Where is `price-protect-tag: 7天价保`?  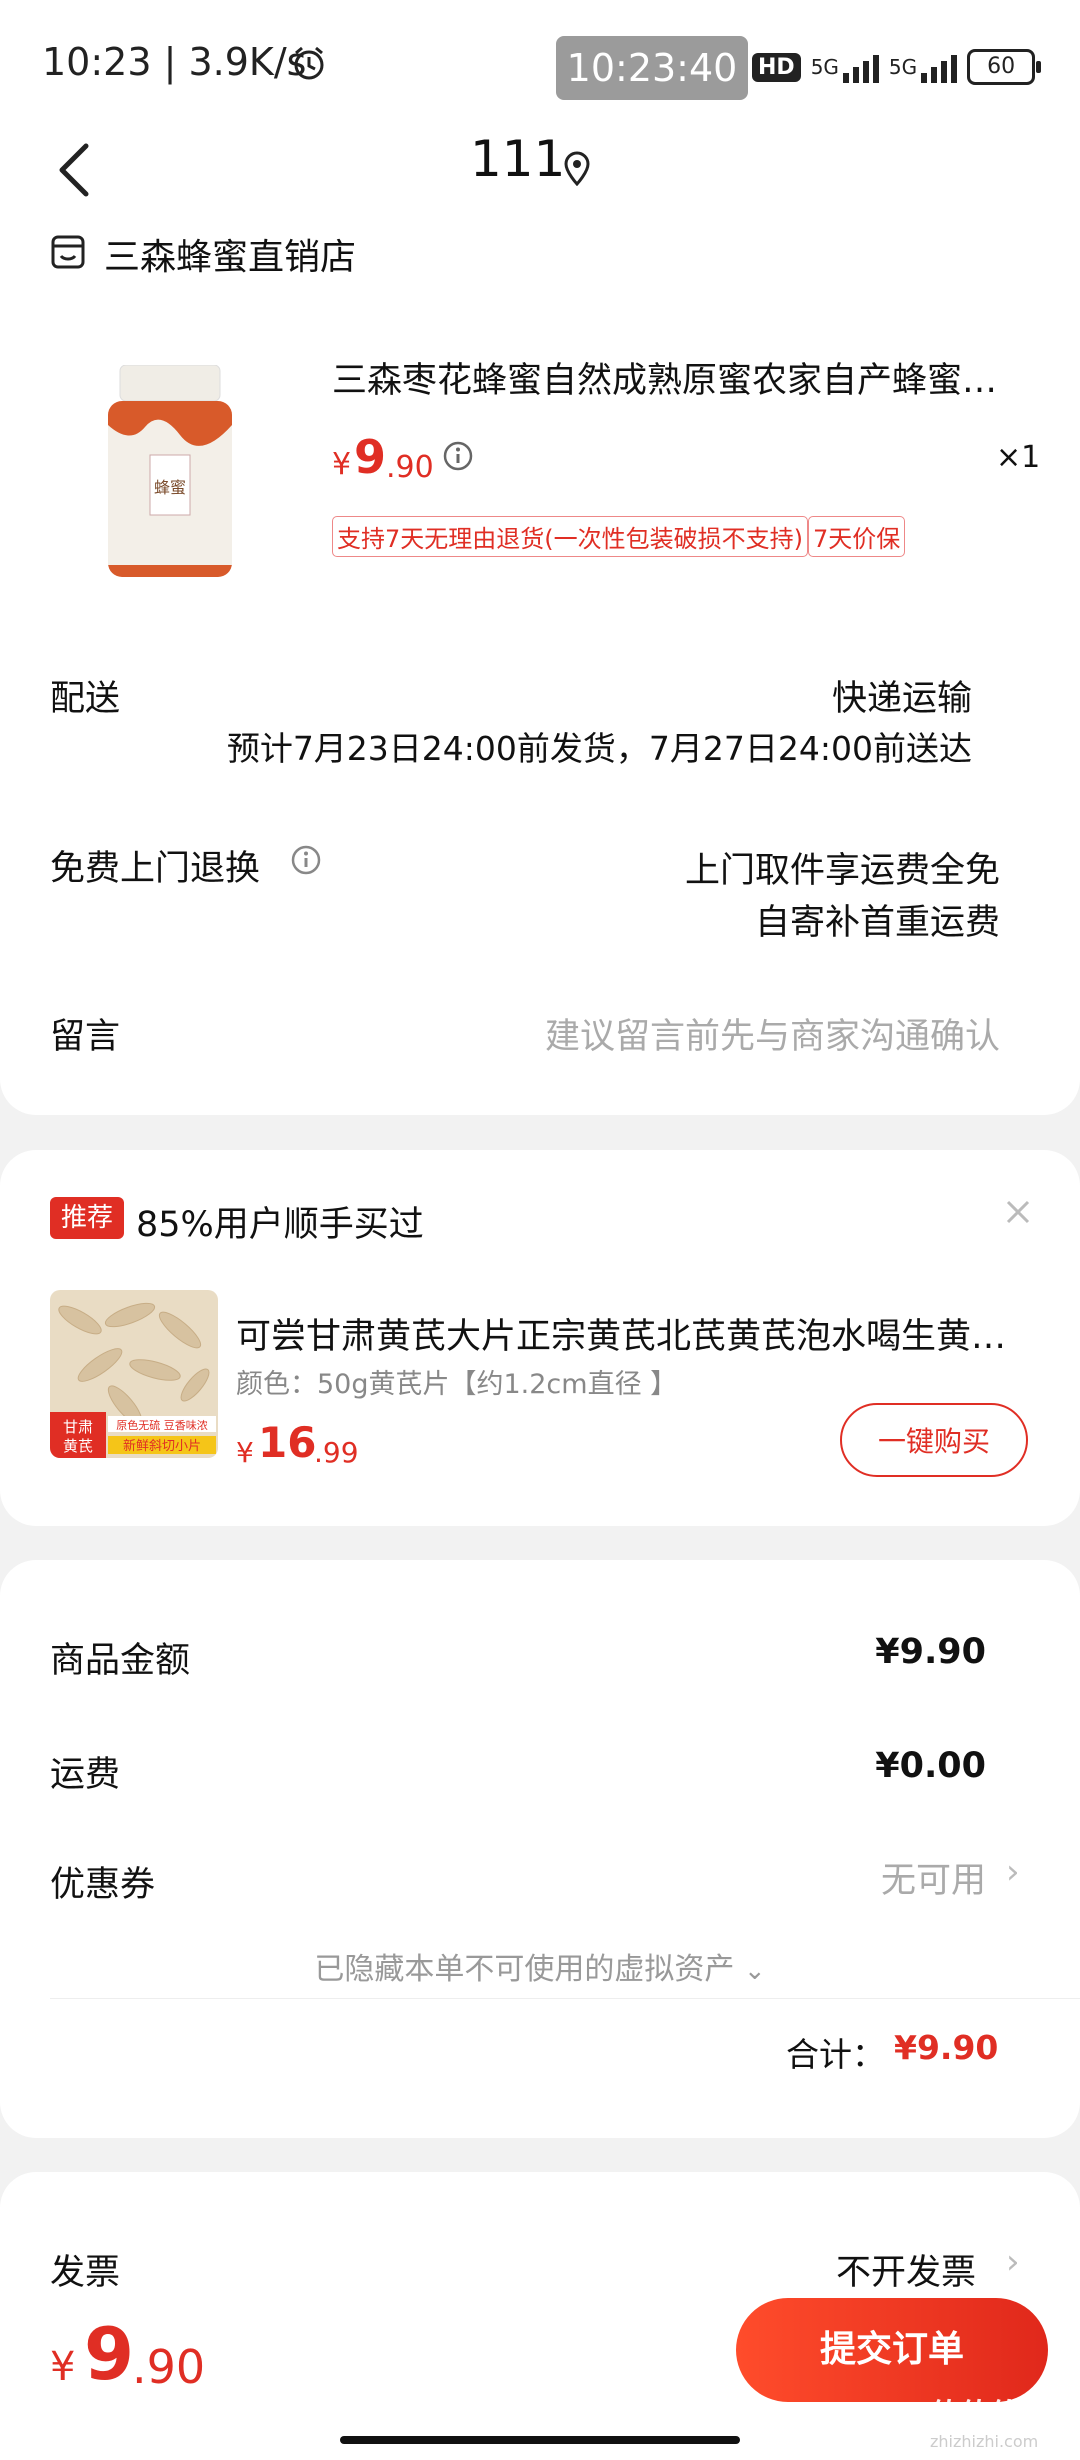
price-protect-tag: 7天价保 is located at coordinates (857, 536).